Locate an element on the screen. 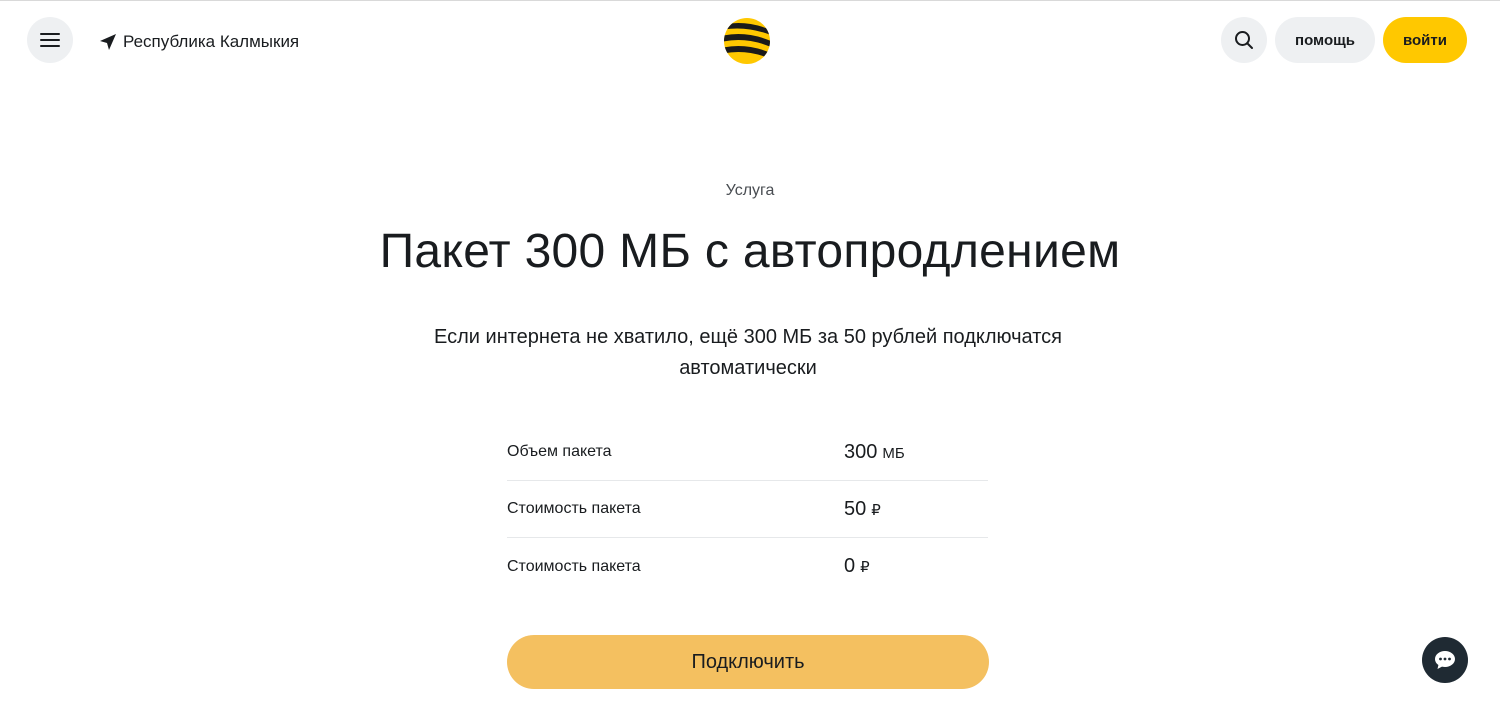 Image resolution: width=1500 pixels, height=712 pixels. param-value: 300 МБ is located at coordinates (874, 452).